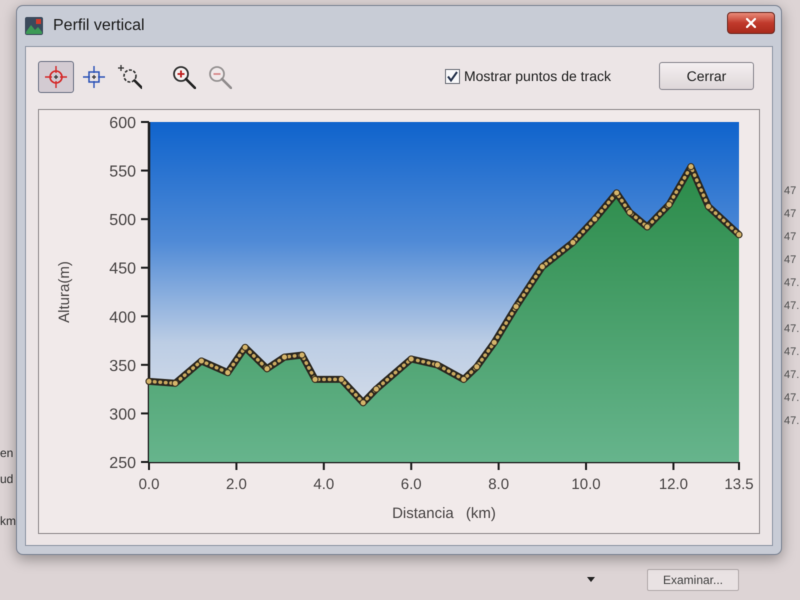 This screenshot has height=600, width=800. Describe the element at coordinates (236, 484) in the screenshot. I see `x-tick-label: 2.0` at that location.